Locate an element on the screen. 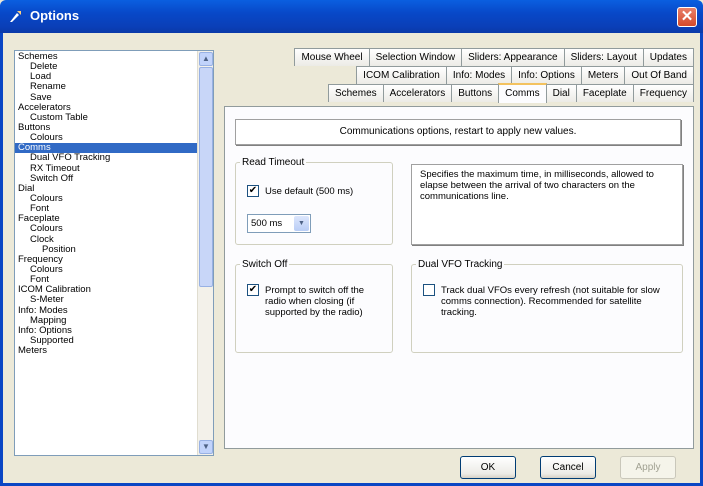  scroll-thumb is located at coordinates (206, 177).